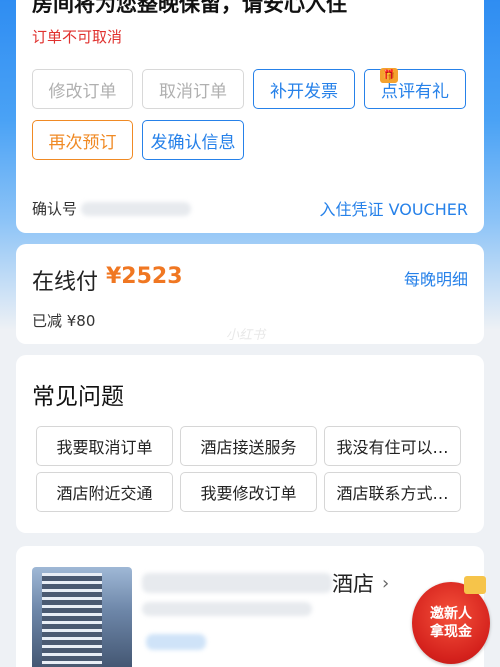 The height and width of the screenshot is (667, 500). Describe the element at coordinates (353, 584) in the screenshot. I see `hotel-name-suffix: 酒店` at that location.